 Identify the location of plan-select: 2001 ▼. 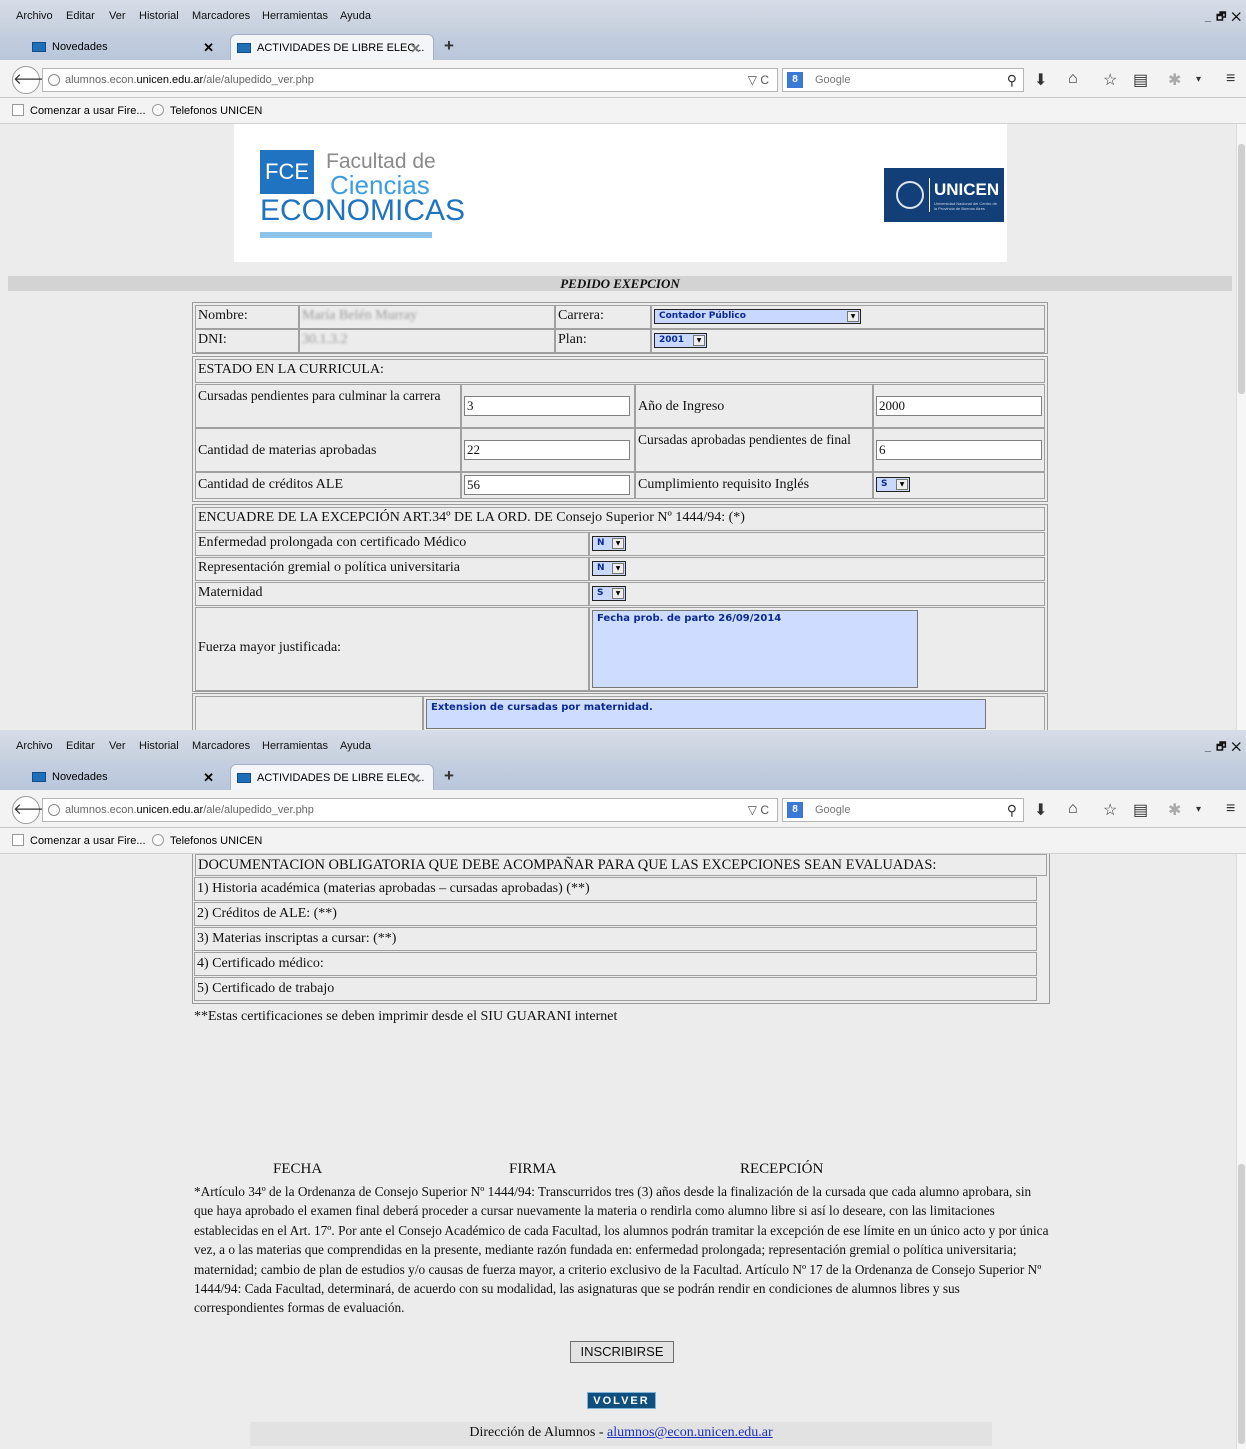
(680, 340).